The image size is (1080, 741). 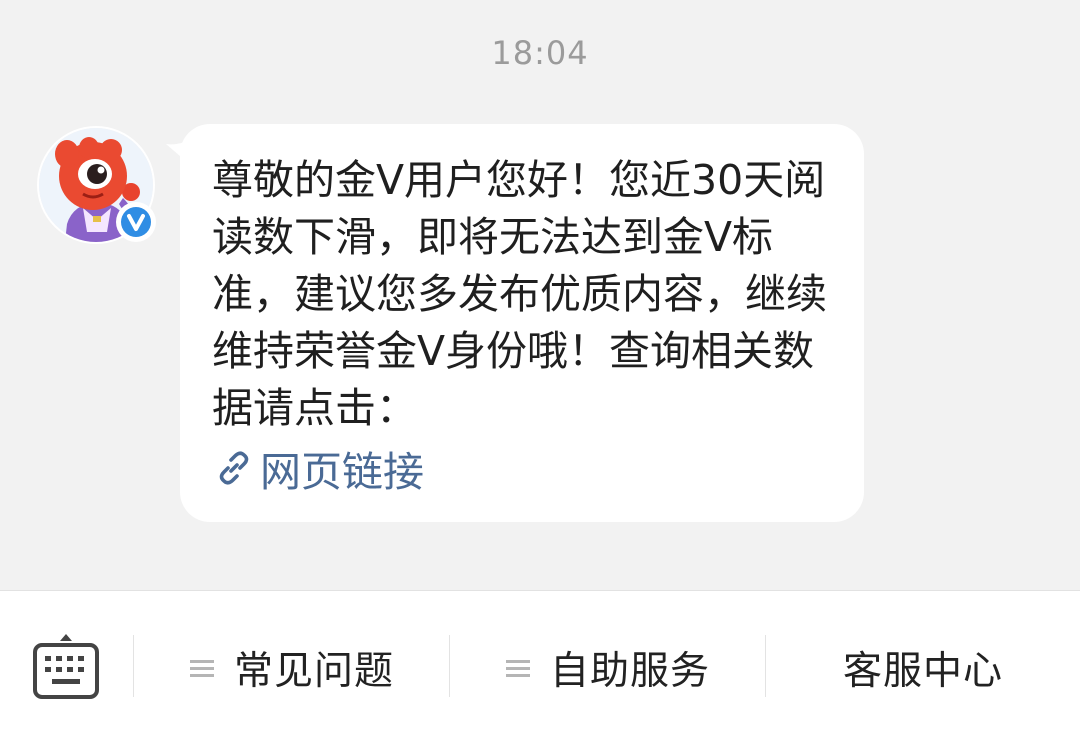 I want to click on menu-self-service-button: 自助服务, so click(x=608, y=668).